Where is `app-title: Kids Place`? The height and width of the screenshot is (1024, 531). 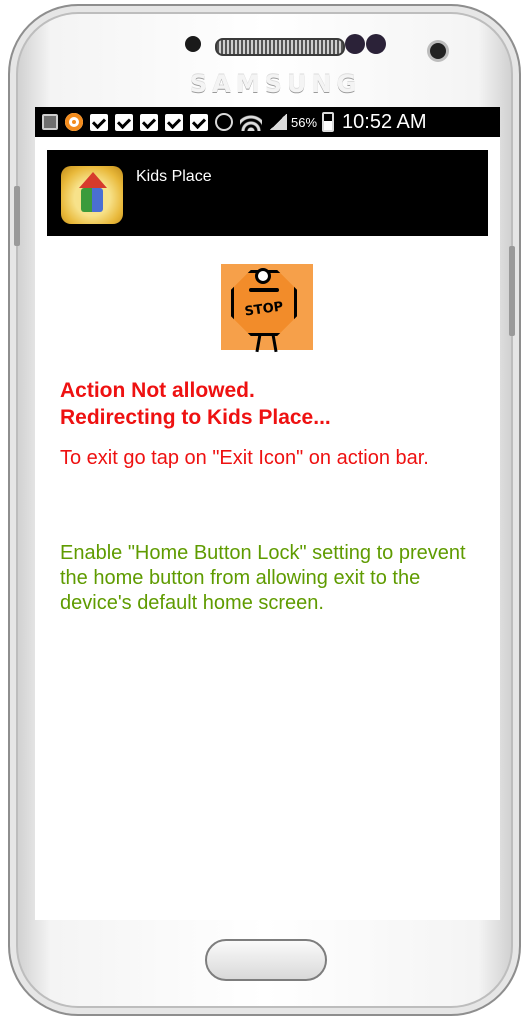
app-title: Kids Place is located at coordinates (174, 176).